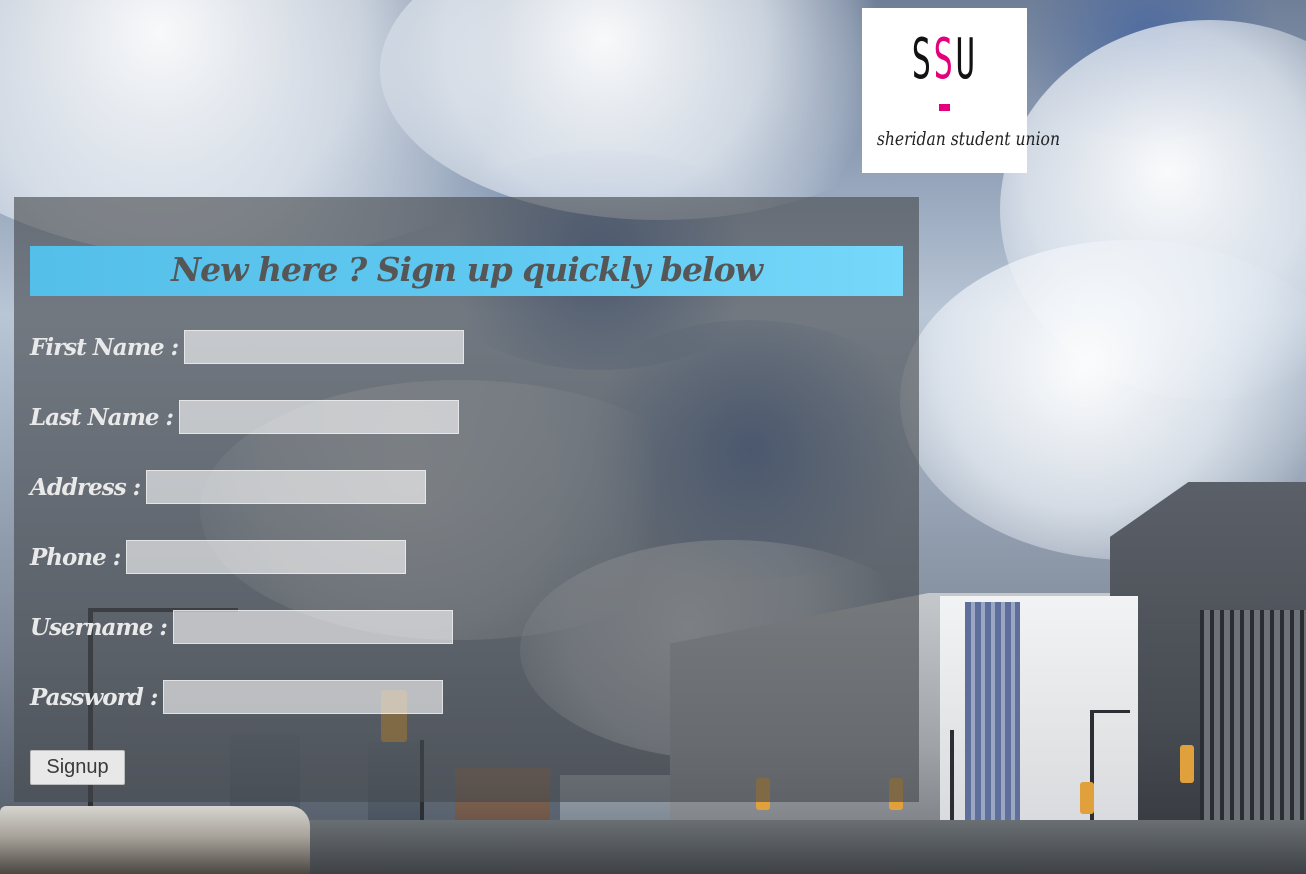 The width and height of the screenshot is (1306, 874). Describe the element at coordinates (77, 767) in the screenshot. I see `signup-button: Signup` at that location.